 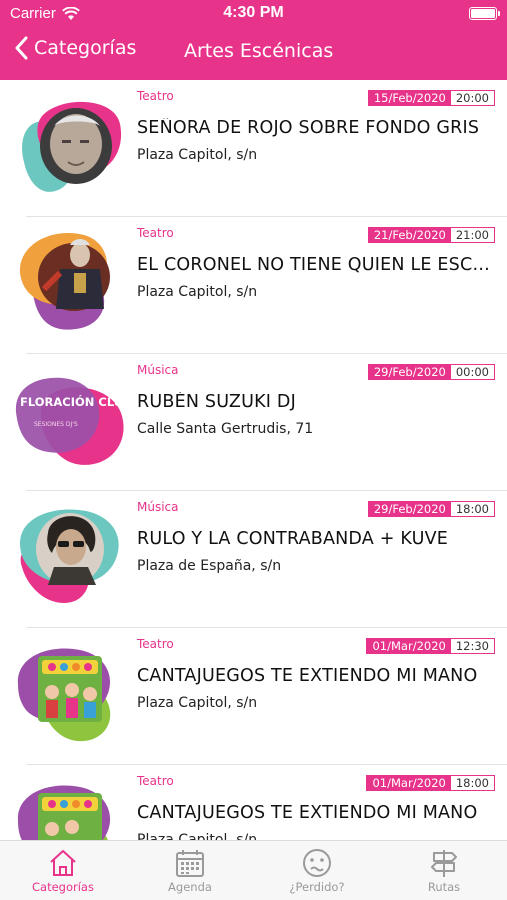 I want to click on house-icon, so click(x=63, y=863).